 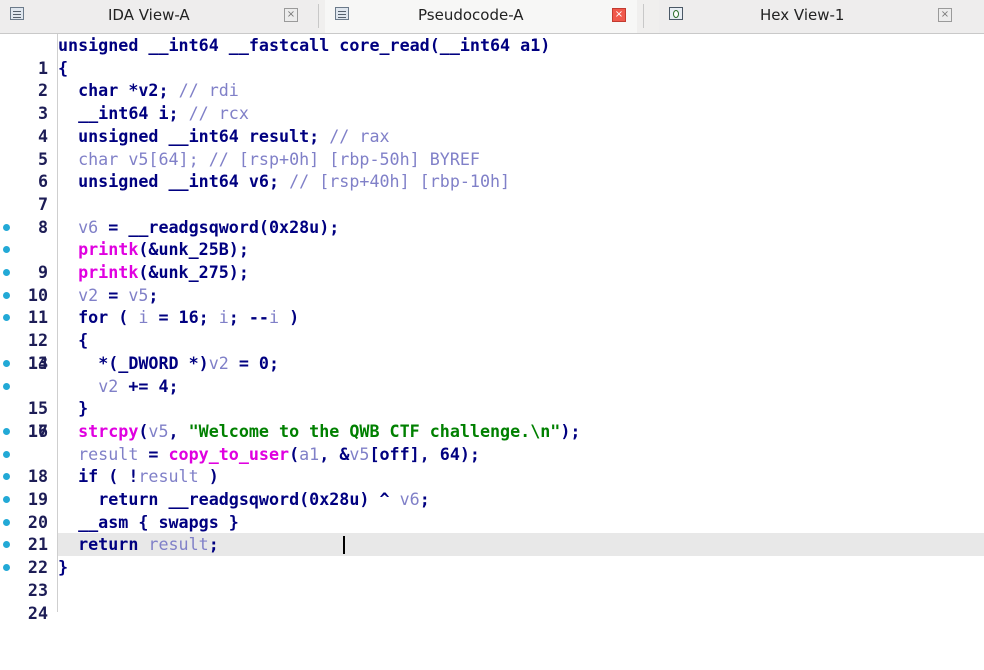 What do you see at coordinates (224, 136) in the screenshot?
I see `line-source: unsigned __int64 result; // rax` at bounding box center [224, 136].